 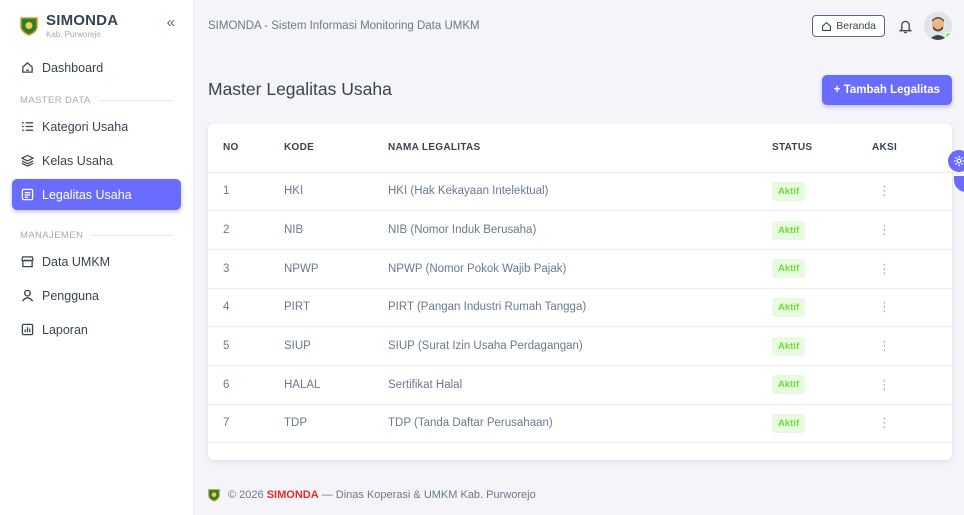 I want to click on column-header-kode: KODE, so click(x=336, y=148).